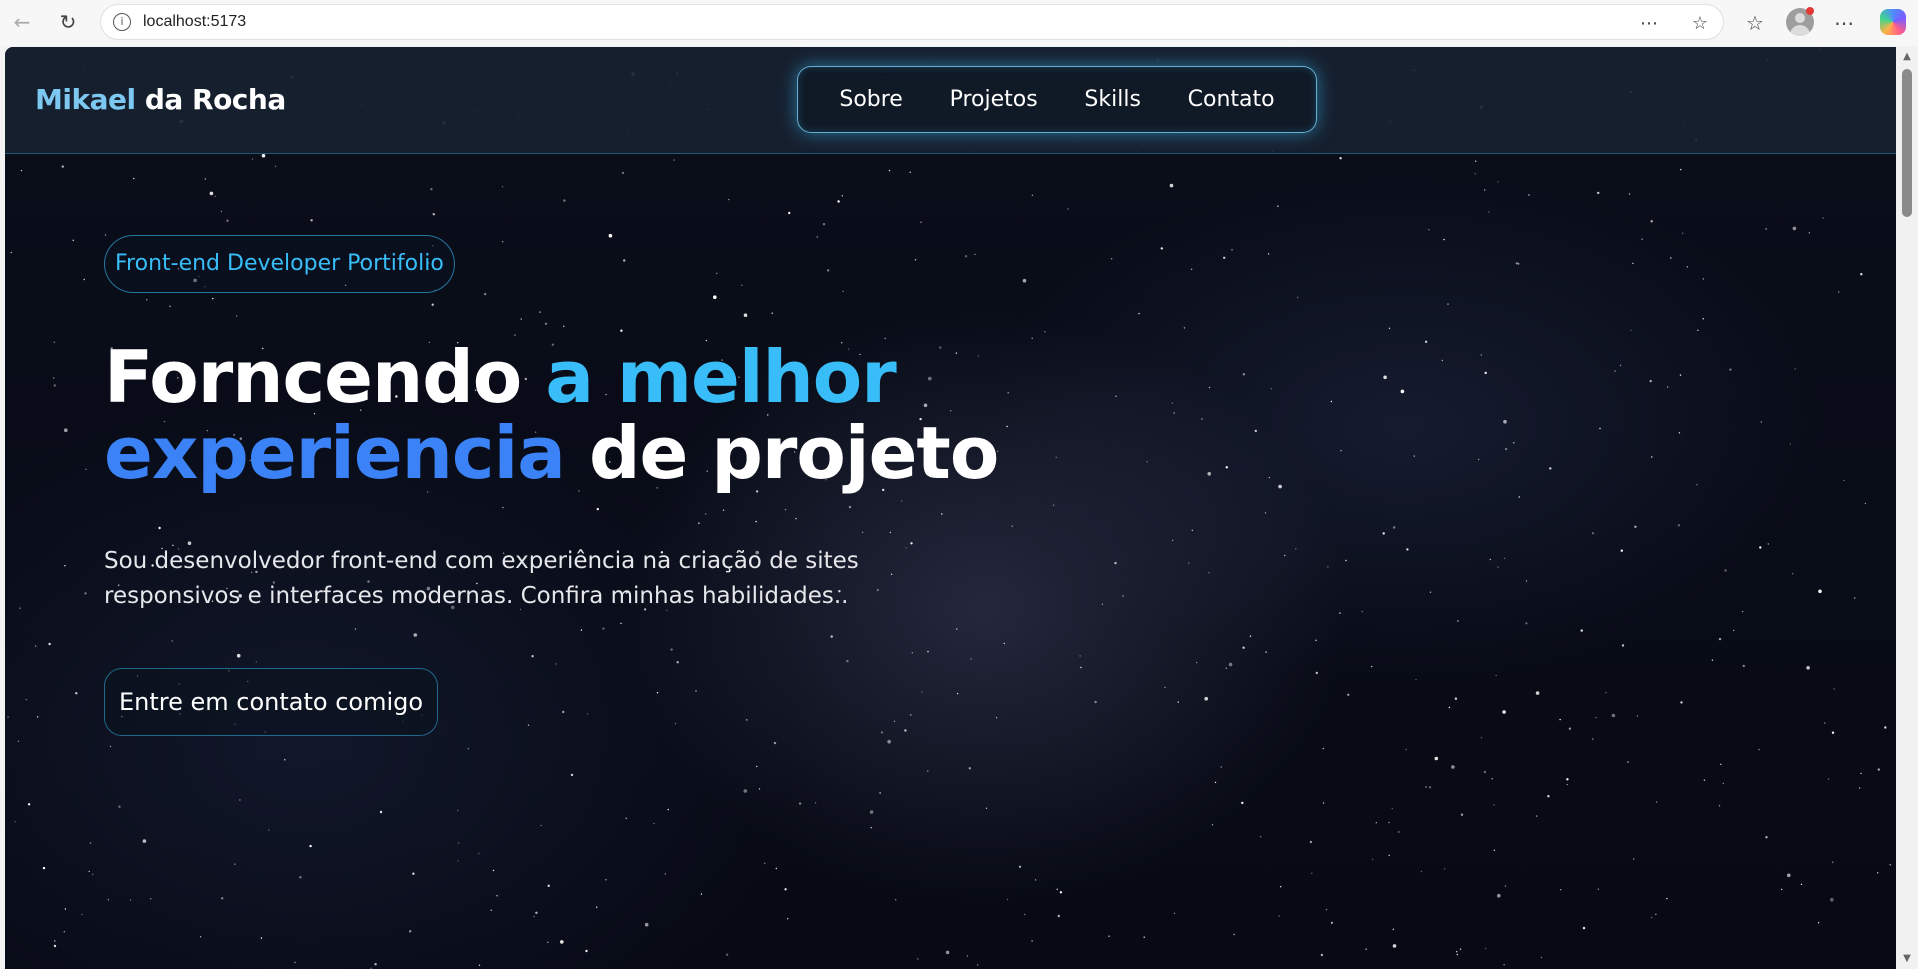 This screenshot has width=1918, height=969. I want to click on url-text: localhost:5173, so click(194, 22).